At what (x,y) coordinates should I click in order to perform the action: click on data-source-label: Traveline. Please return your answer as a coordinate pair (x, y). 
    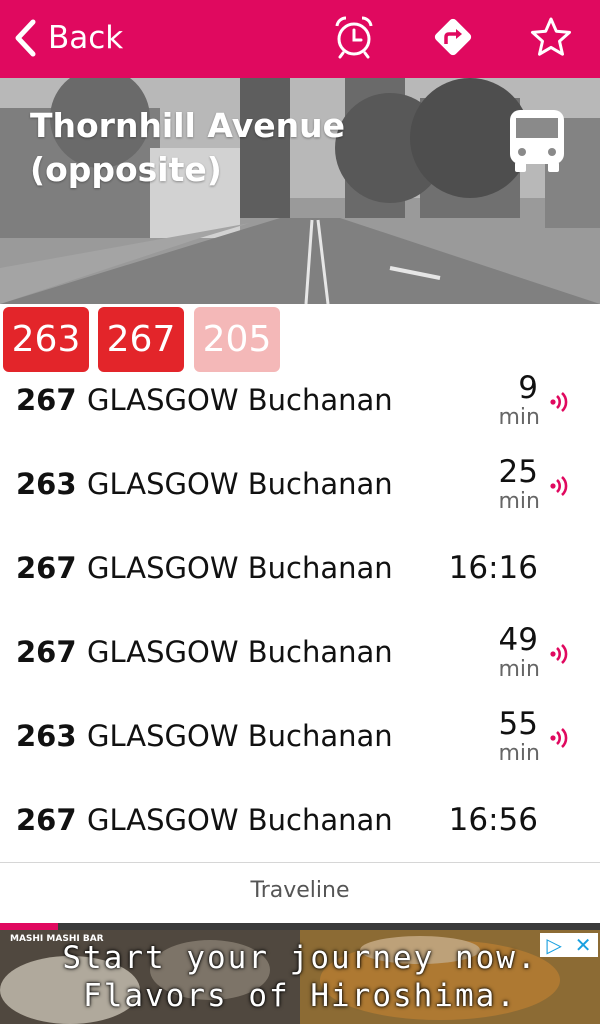
    Looking at the image, I should click on (300, 890).